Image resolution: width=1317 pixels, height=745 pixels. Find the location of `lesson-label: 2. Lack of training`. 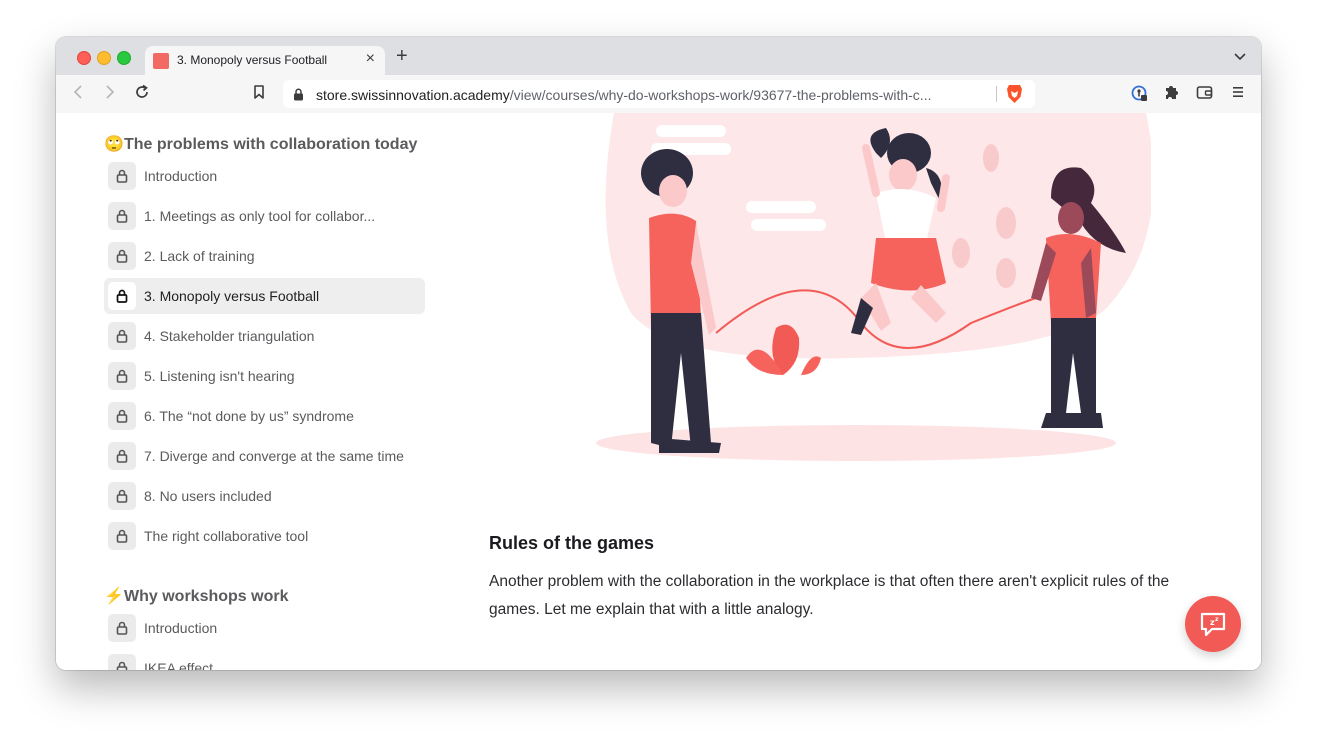

lesson-label: 2. Lack of training is located at coordinates (199, 256).